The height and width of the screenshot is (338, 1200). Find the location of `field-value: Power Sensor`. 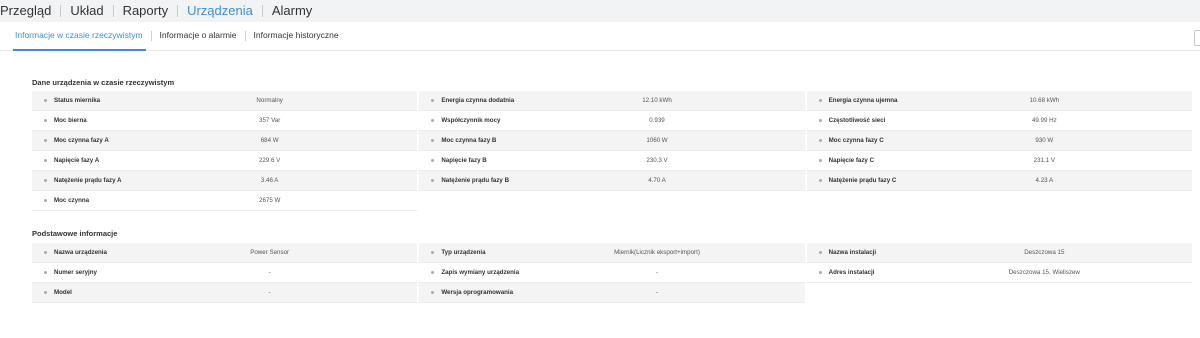

field-value: Power Sensor is located at coordinates (270, 252).